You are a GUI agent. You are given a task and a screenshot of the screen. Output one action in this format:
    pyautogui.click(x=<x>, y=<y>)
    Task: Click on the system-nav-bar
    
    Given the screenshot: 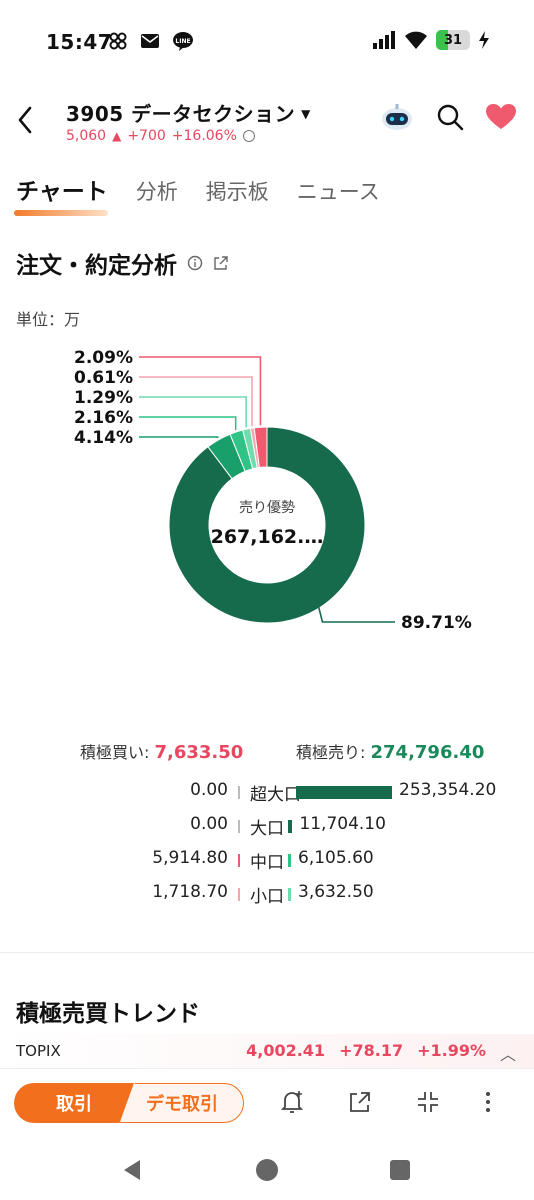 What is the action you would take?
    pyautogui.click(x=267, y=1170)
    